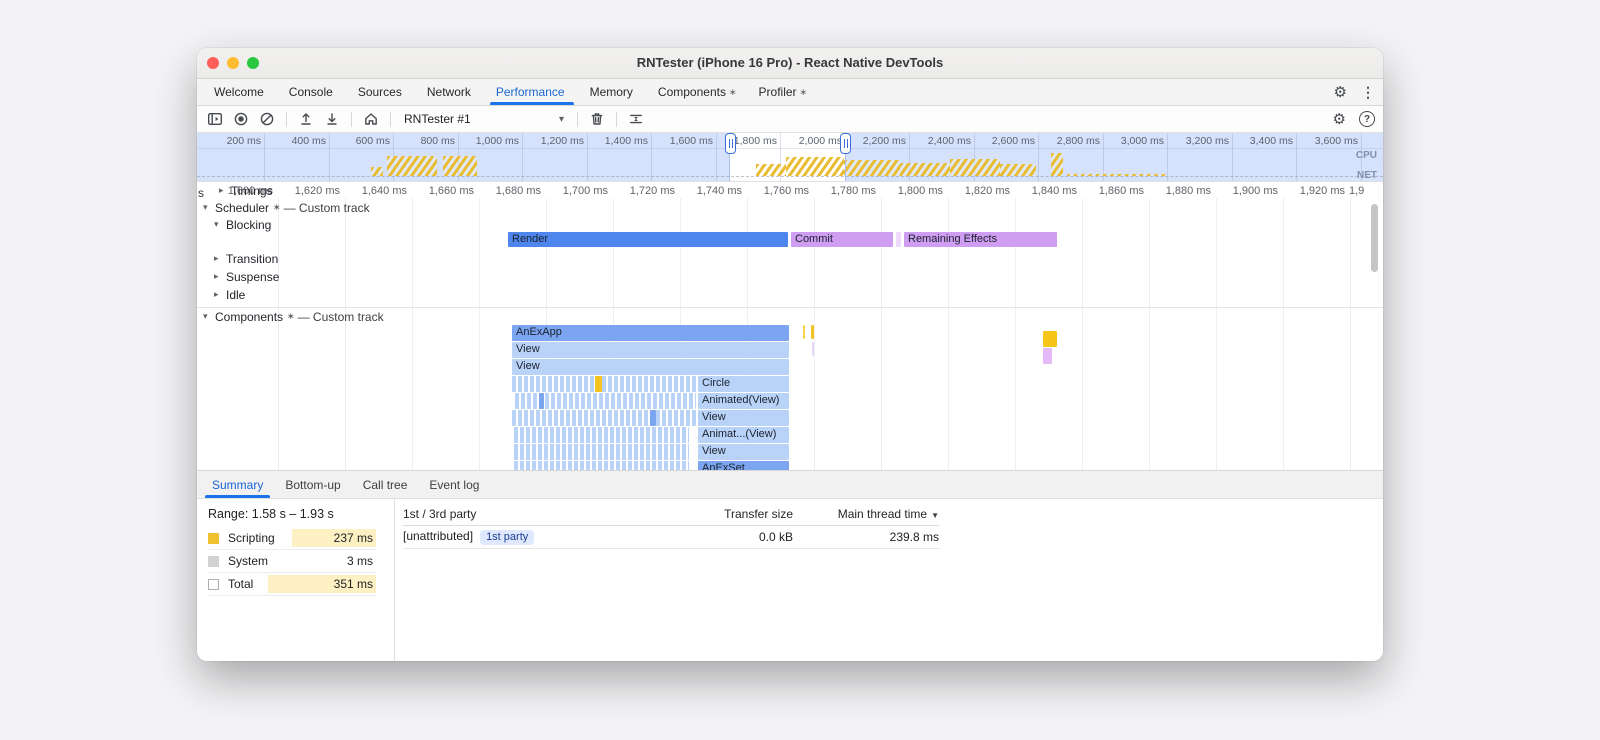 This screenshot has height=740, width=1600. I want to click on details-tabbar: Summary Bottom-up Call tree Event log, so click(790, 484).